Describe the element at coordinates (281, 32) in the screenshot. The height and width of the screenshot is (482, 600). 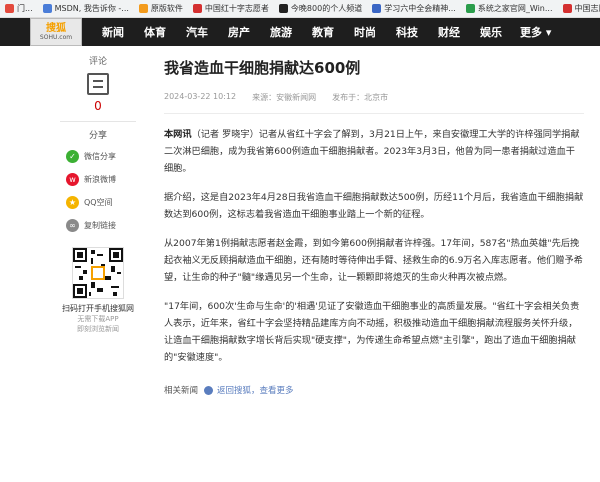
I see `nav-item: 旅游` at that location.